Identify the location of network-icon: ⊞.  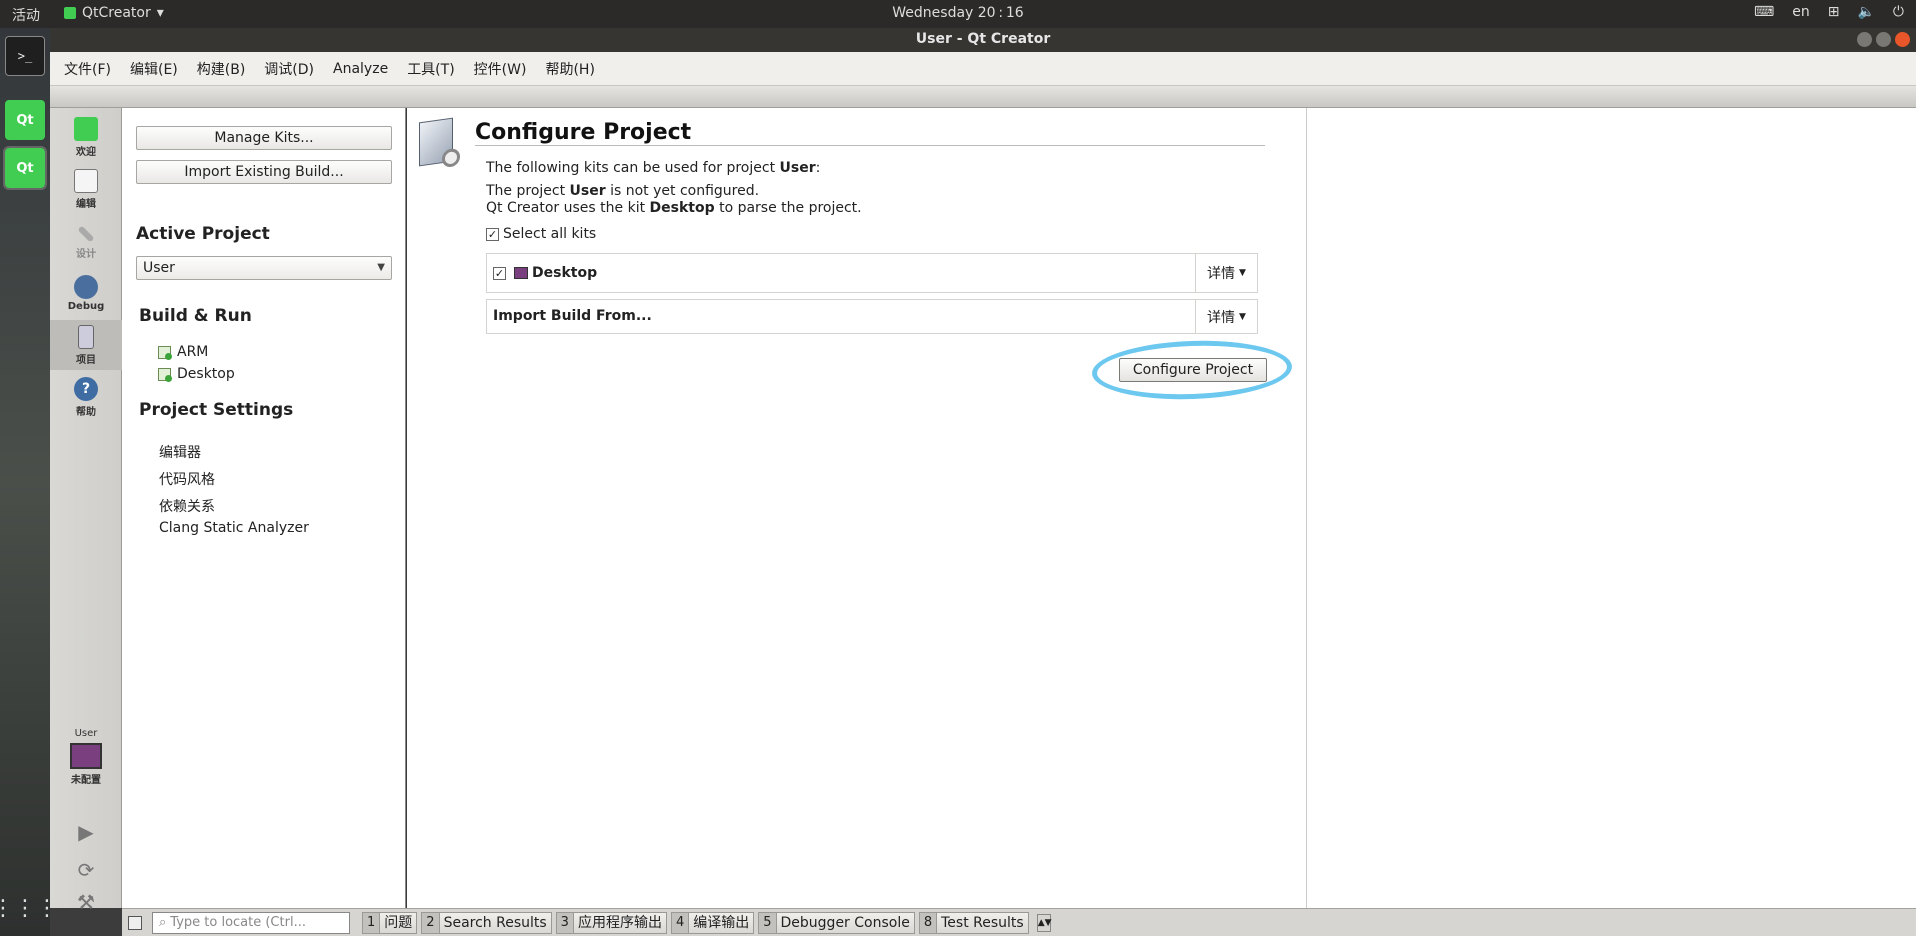
(1834, 12).